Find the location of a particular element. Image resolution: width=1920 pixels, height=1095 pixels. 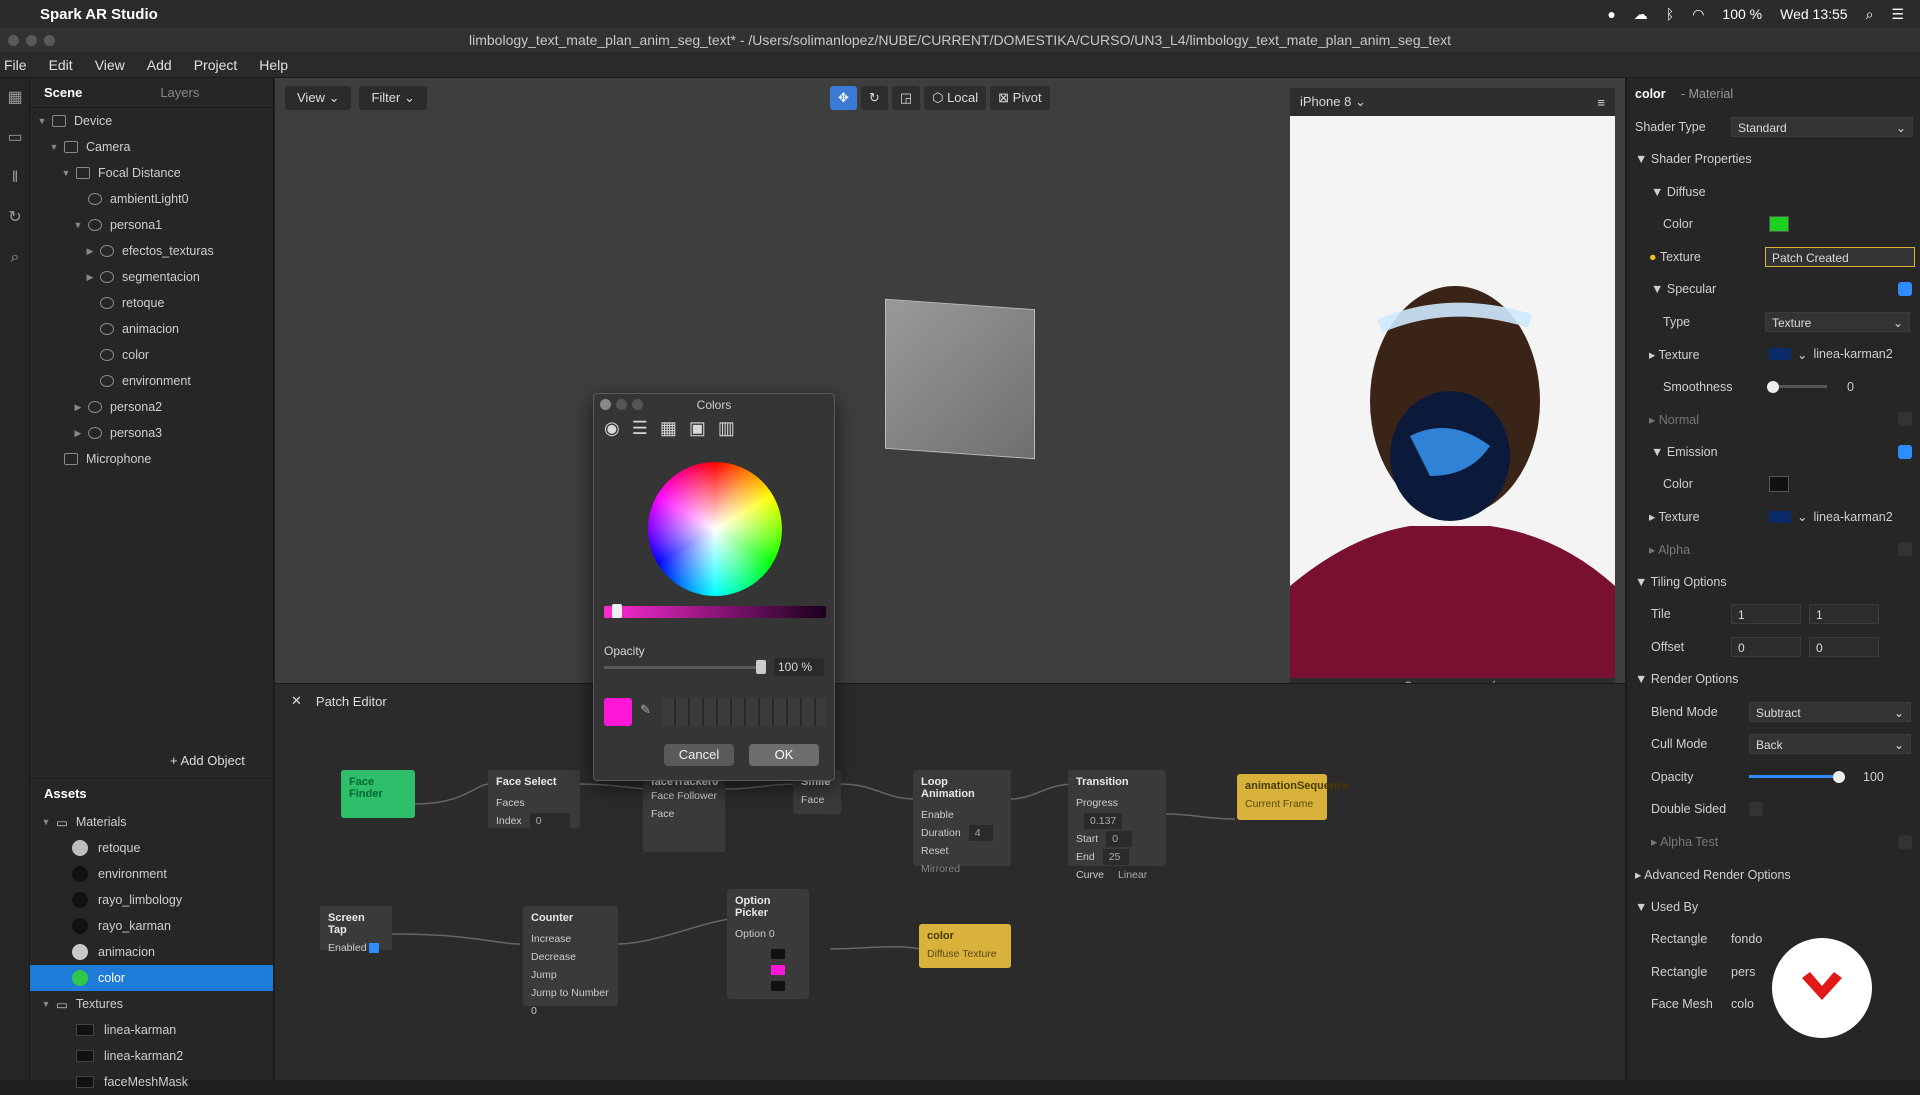

node-face-finder: Face Finder is located at coordinates (378, 794).